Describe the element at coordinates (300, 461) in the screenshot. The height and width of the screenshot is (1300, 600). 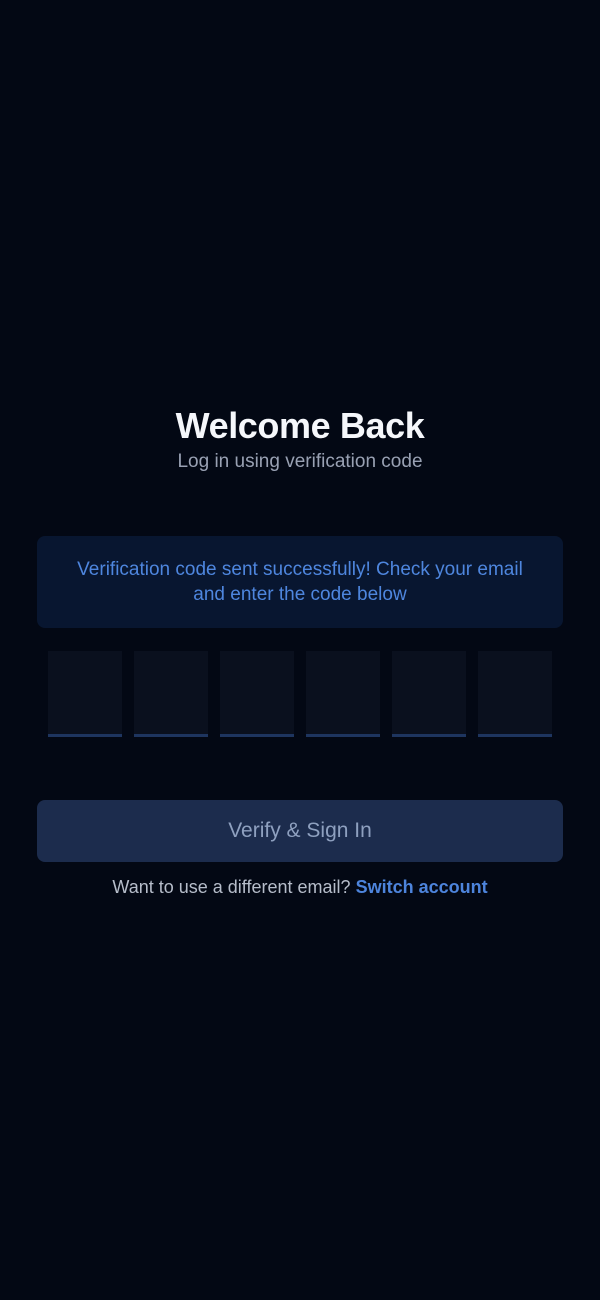
I see `page-subtitle: Log in using verification code` at that location.